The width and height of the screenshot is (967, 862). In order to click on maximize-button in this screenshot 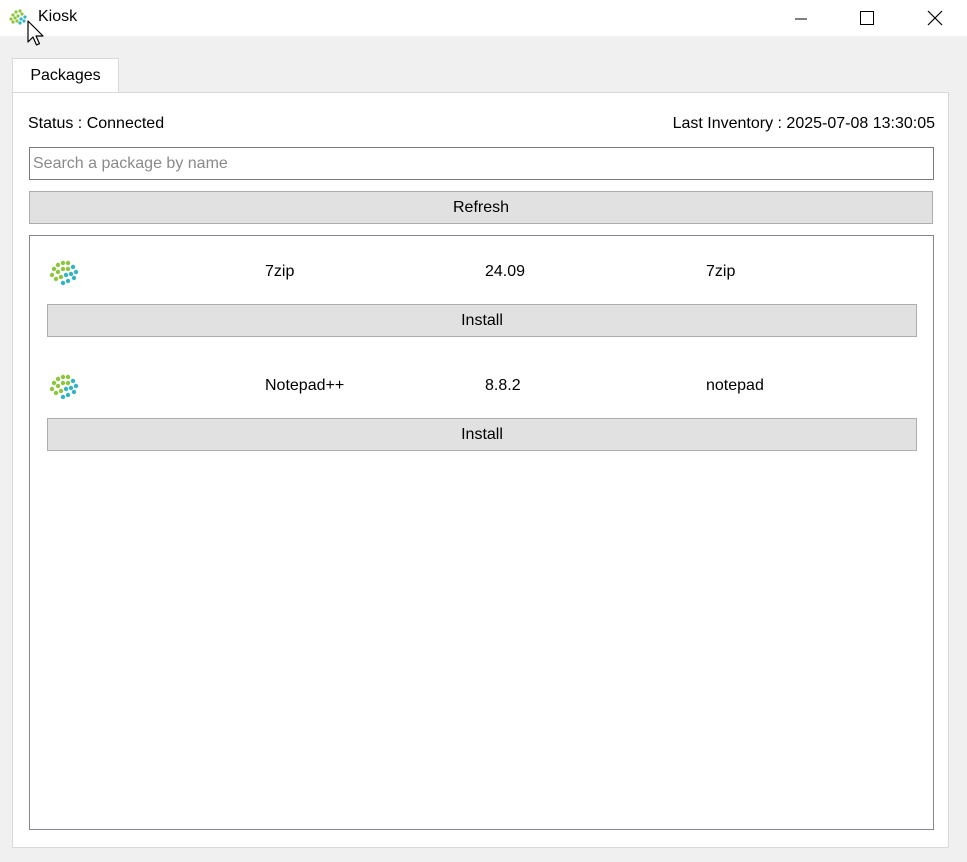, I will do `click(867, 18)`.